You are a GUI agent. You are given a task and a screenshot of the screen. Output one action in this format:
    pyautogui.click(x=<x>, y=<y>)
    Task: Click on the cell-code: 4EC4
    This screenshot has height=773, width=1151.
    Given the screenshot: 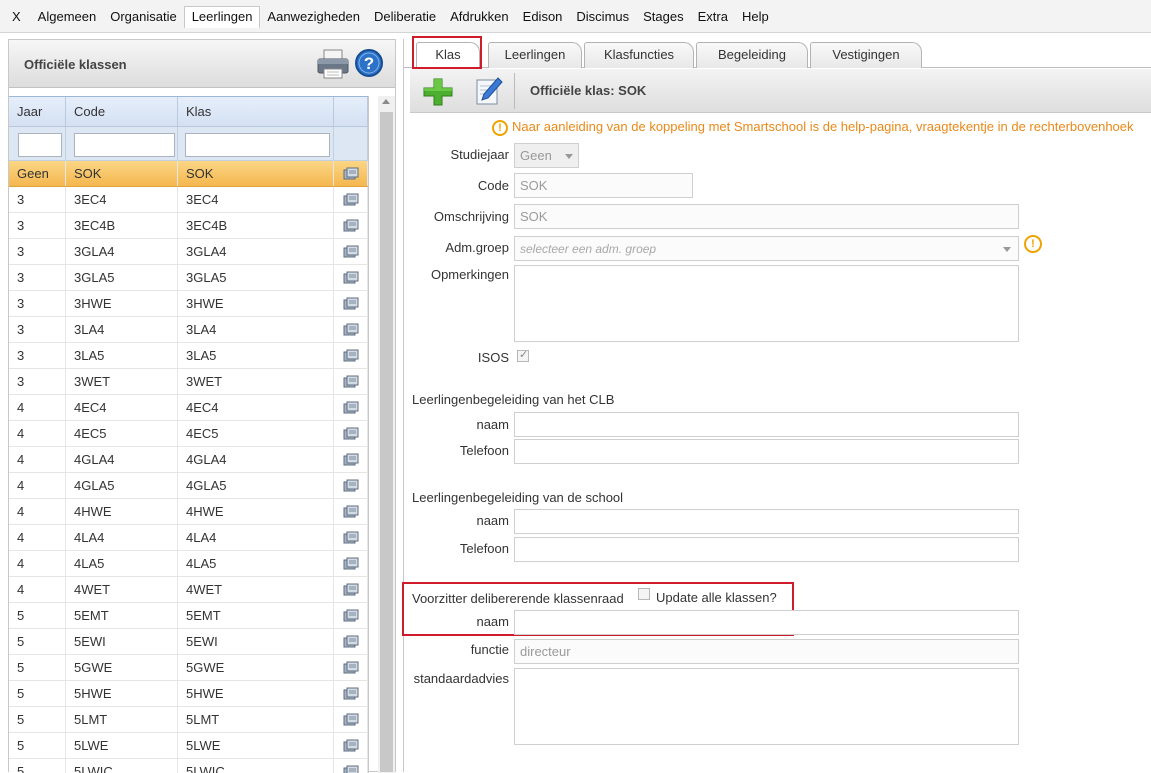 What is the action you would take?
    pyautogui.click(x=122, y=407)
    